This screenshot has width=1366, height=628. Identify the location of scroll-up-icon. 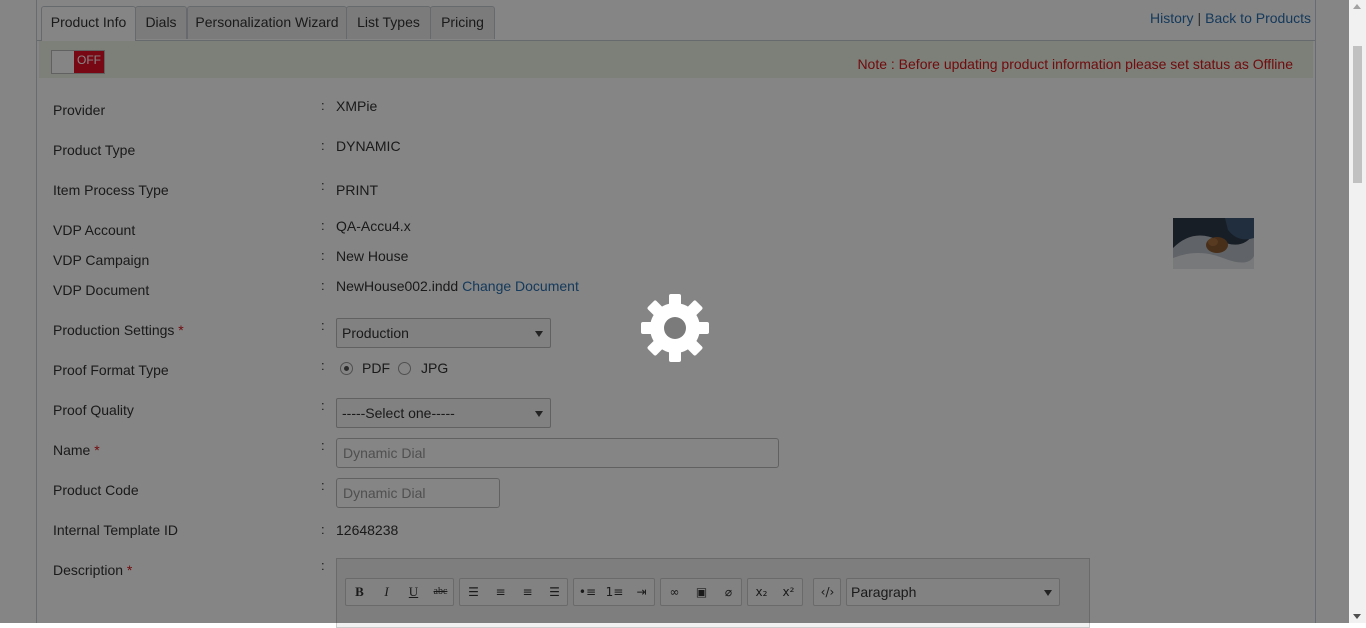
(1357, 6).